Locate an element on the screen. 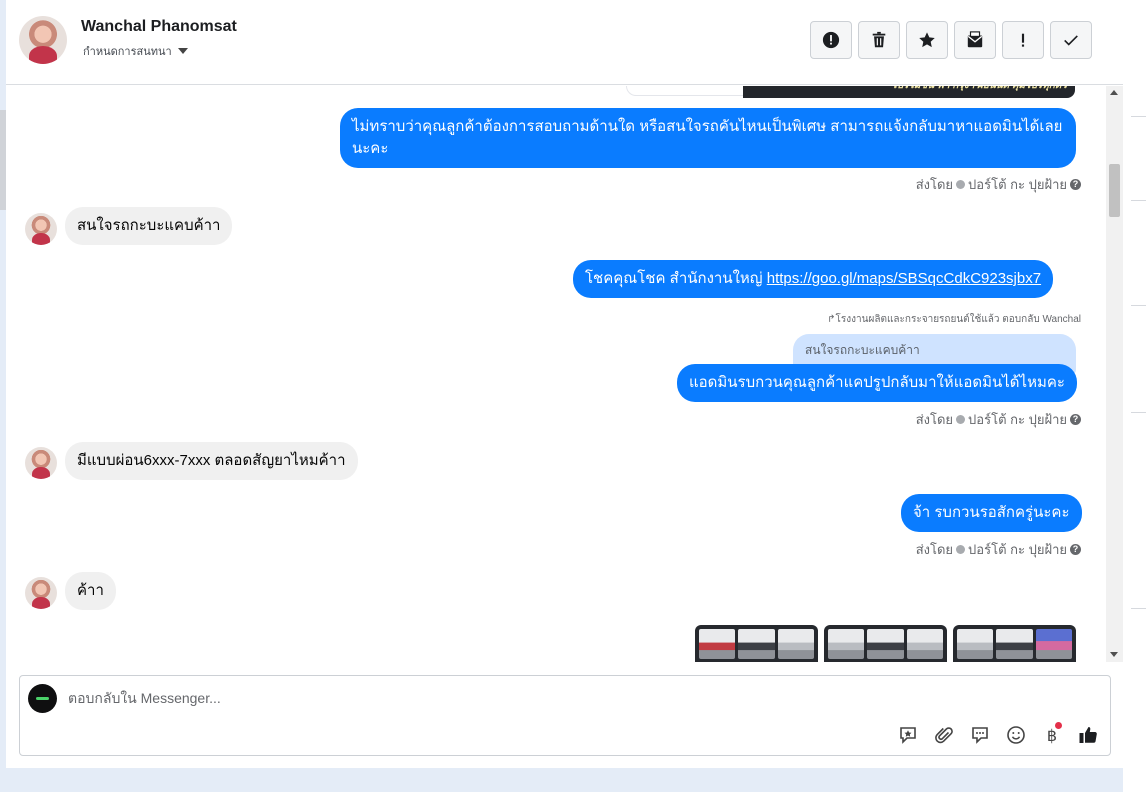 This screenshot has height=792, width=1146. mark-unread-button is located at coordinates (975, 40).